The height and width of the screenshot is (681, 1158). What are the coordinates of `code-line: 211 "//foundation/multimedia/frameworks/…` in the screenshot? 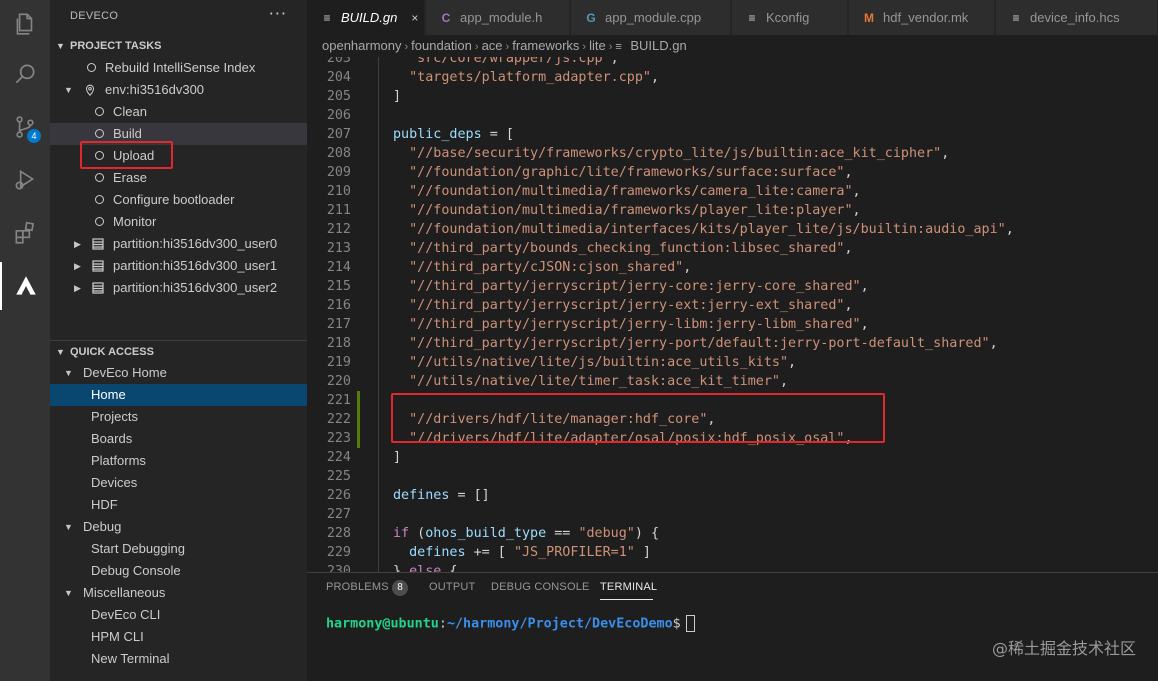 It's located at (732, 210).